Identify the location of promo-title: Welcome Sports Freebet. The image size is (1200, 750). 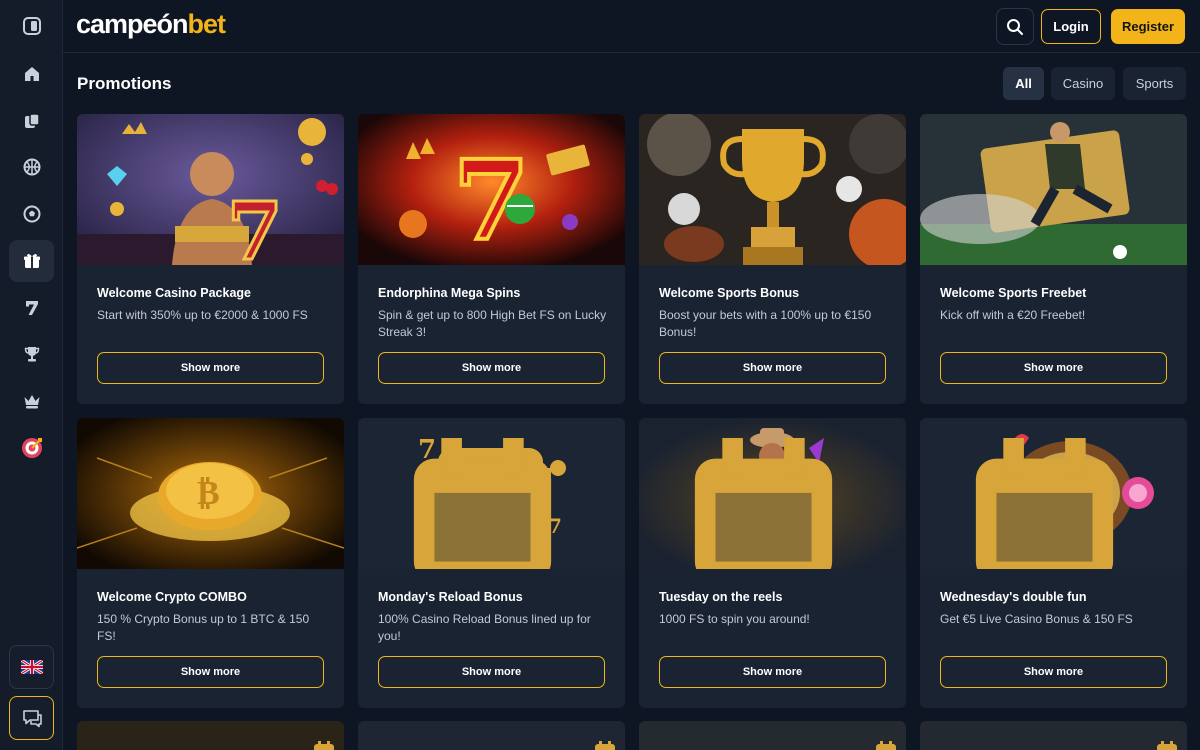
(1013, 293).